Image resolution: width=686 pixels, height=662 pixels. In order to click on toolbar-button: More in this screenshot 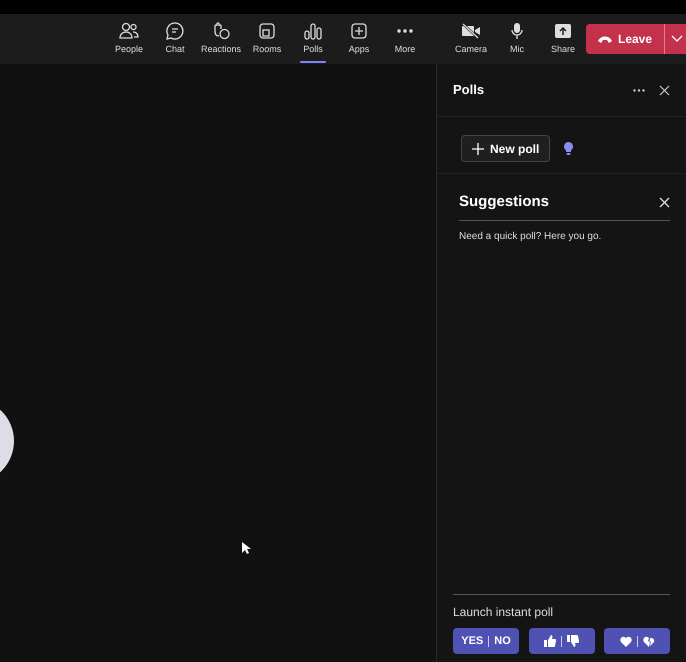, I will do `click(405, 39)`.